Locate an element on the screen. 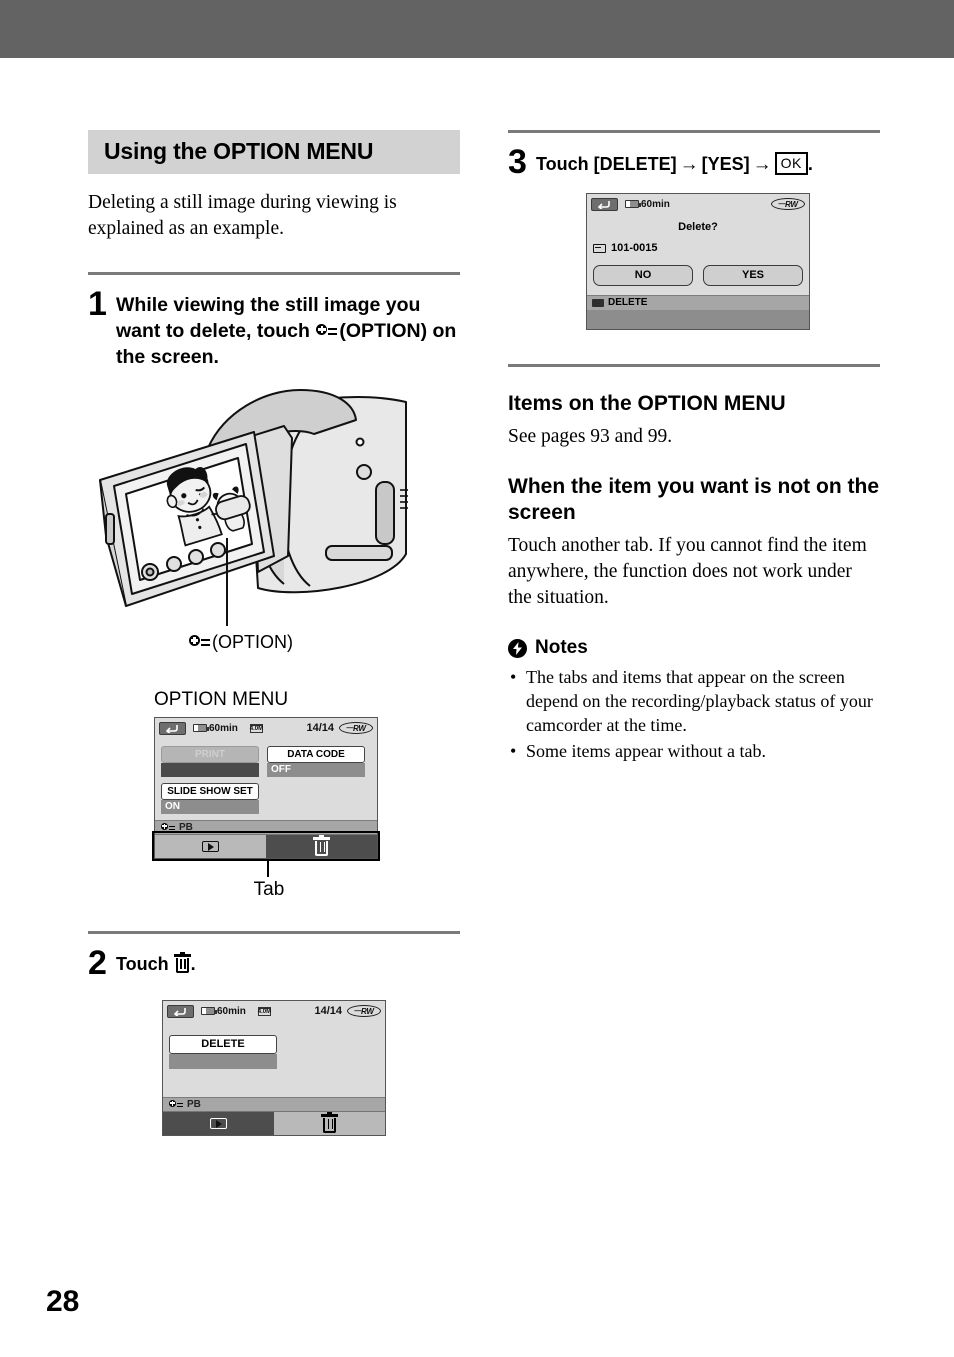 The width and height of the screenshot is (954, 1357). step-3-part2: [YES] is located at coordinates (725, 164).